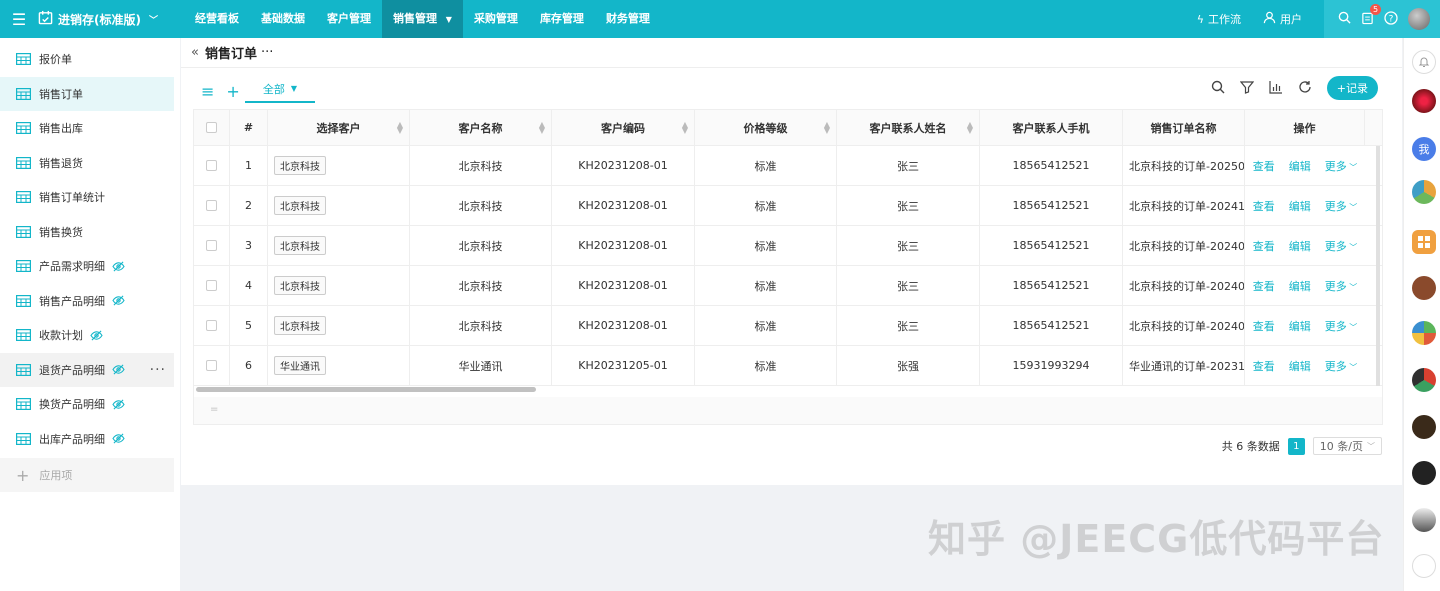 This screenshot has height=591, width=1440. Describe the element at coordinates (1296, 446) in the screenshot. I see `page-1-button: 1` at that location.